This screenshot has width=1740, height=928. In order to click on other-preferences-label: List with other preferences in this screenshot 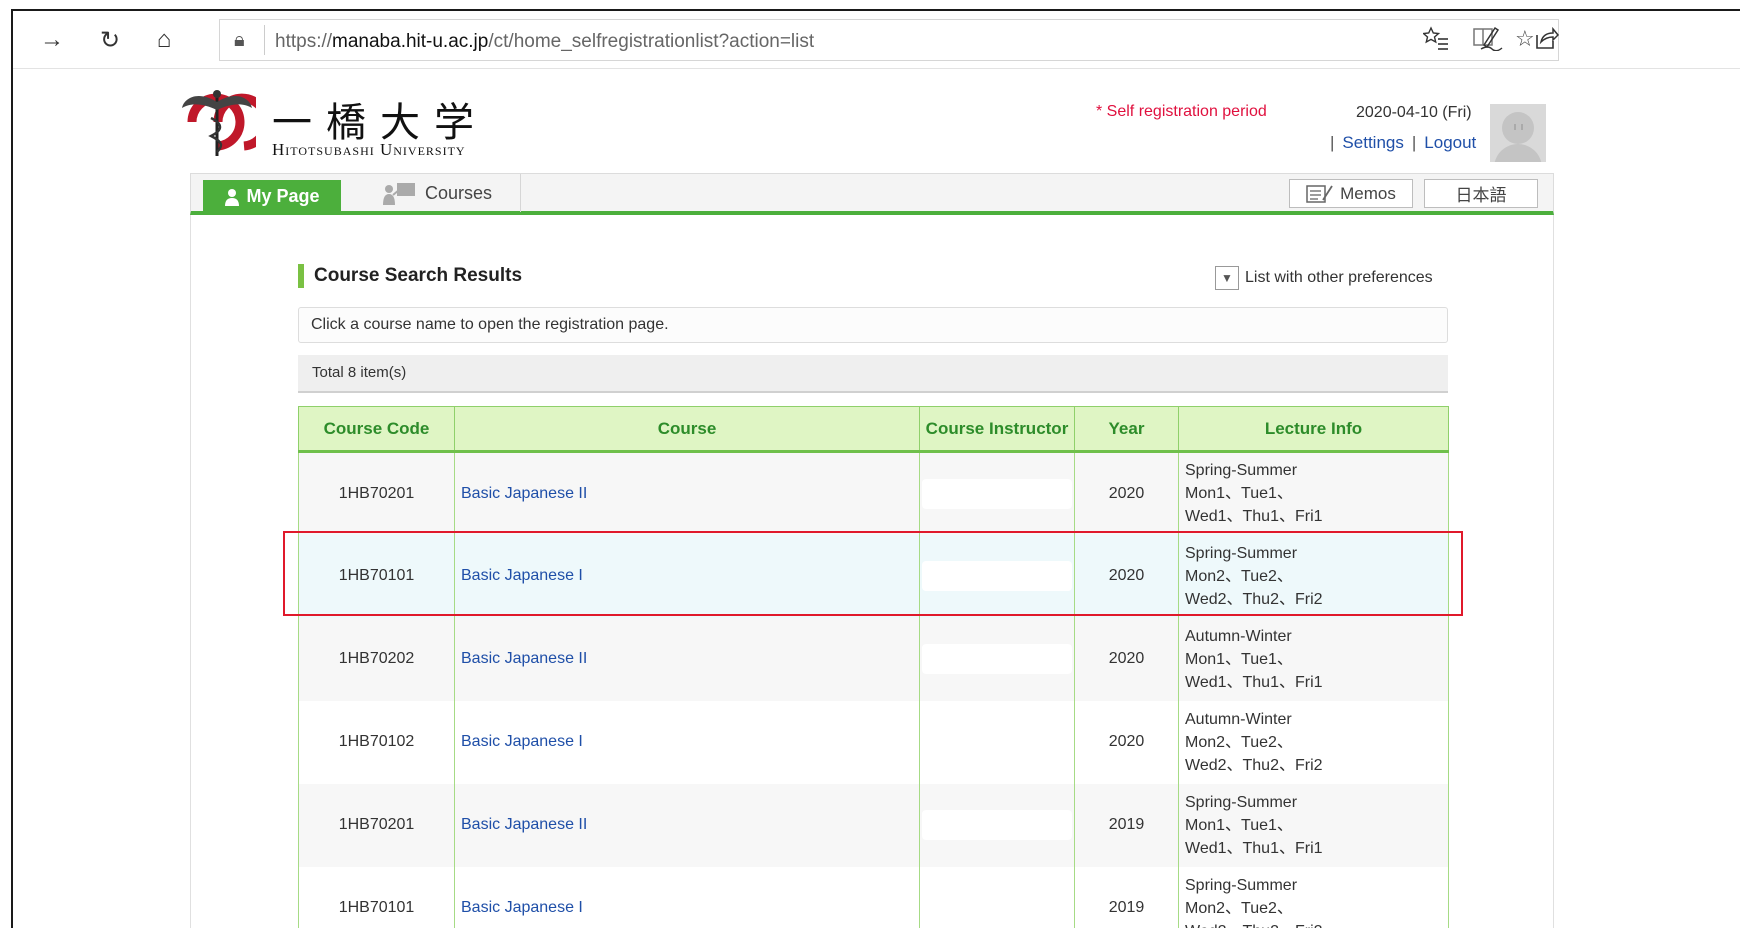, I will do `click(1339, 277)`.